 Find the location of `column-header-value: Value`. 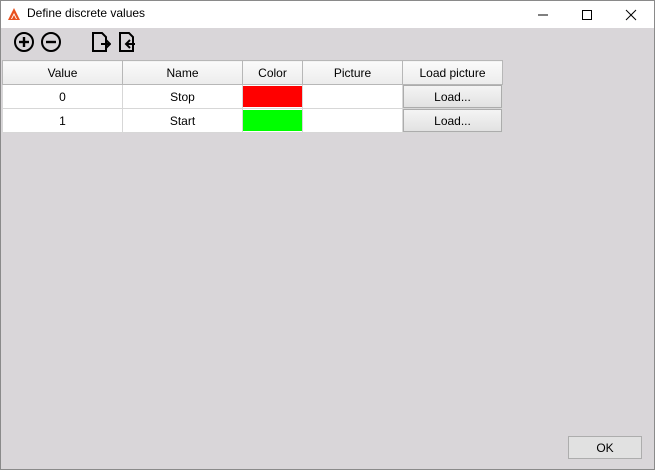

column-header-value: Value is located at coordinates (62, 72).